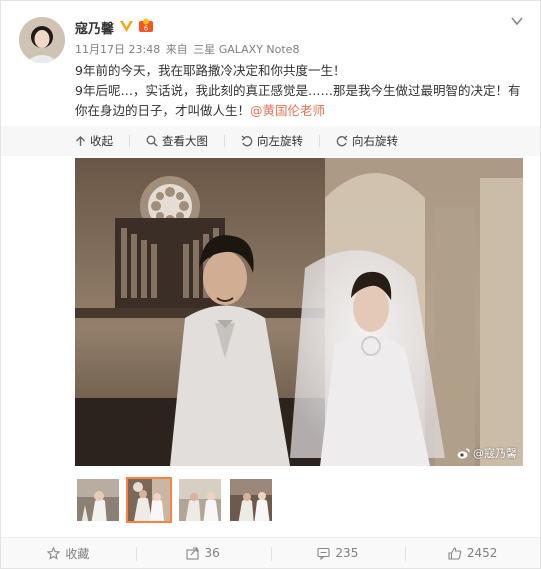 This screenshot has width=541, height=569. Describe the element at coordinates (495, 453) in the screenshot. I see `watermark-text: @寇乃馨` at that location.